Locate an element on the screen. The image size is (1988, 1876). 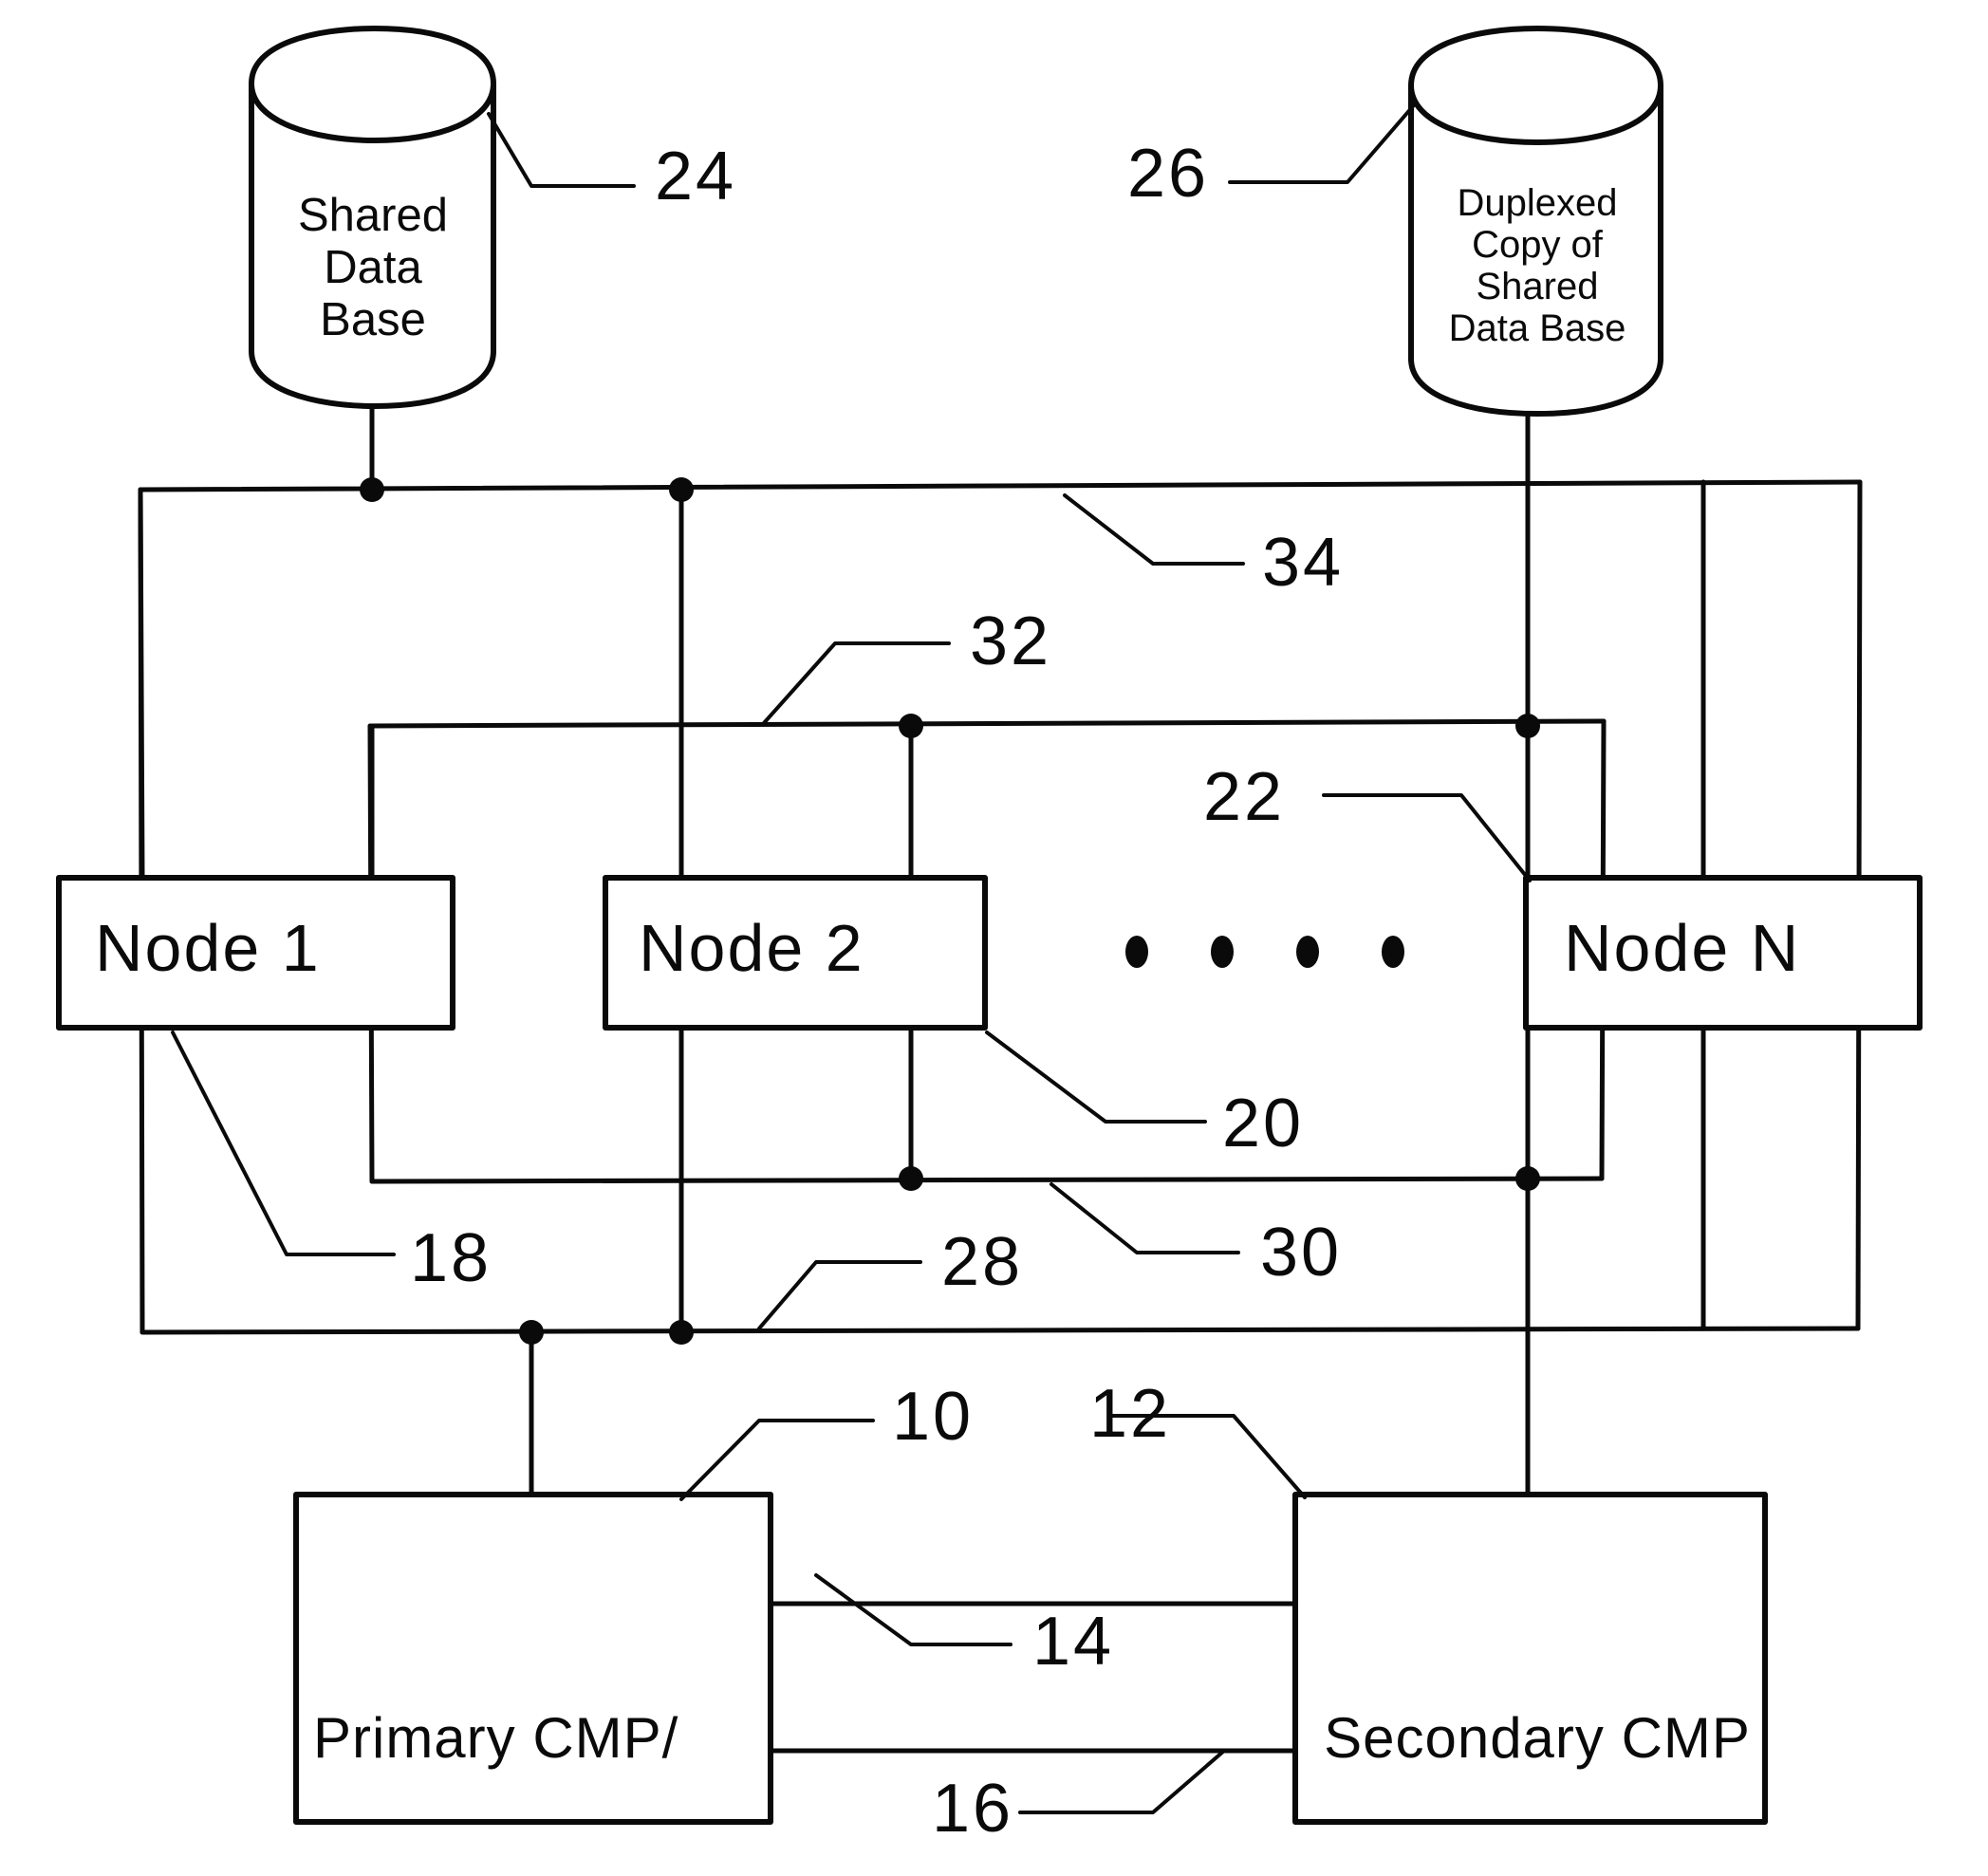
reference-number-18: 18 is located at coordinates (451, 1258).